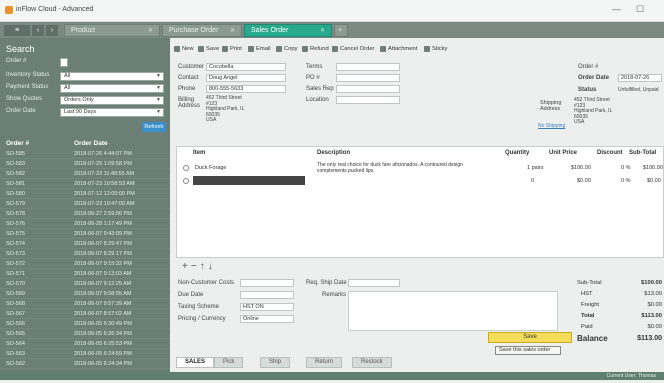 Image resolution: width=664 pixels, height=383 pixels. What do you see at coordinates (85, 274) in the screenshot?
I see `list-item: SO-571 2018-06-07 9:13:03 AM` at bounding box center [85, 274].